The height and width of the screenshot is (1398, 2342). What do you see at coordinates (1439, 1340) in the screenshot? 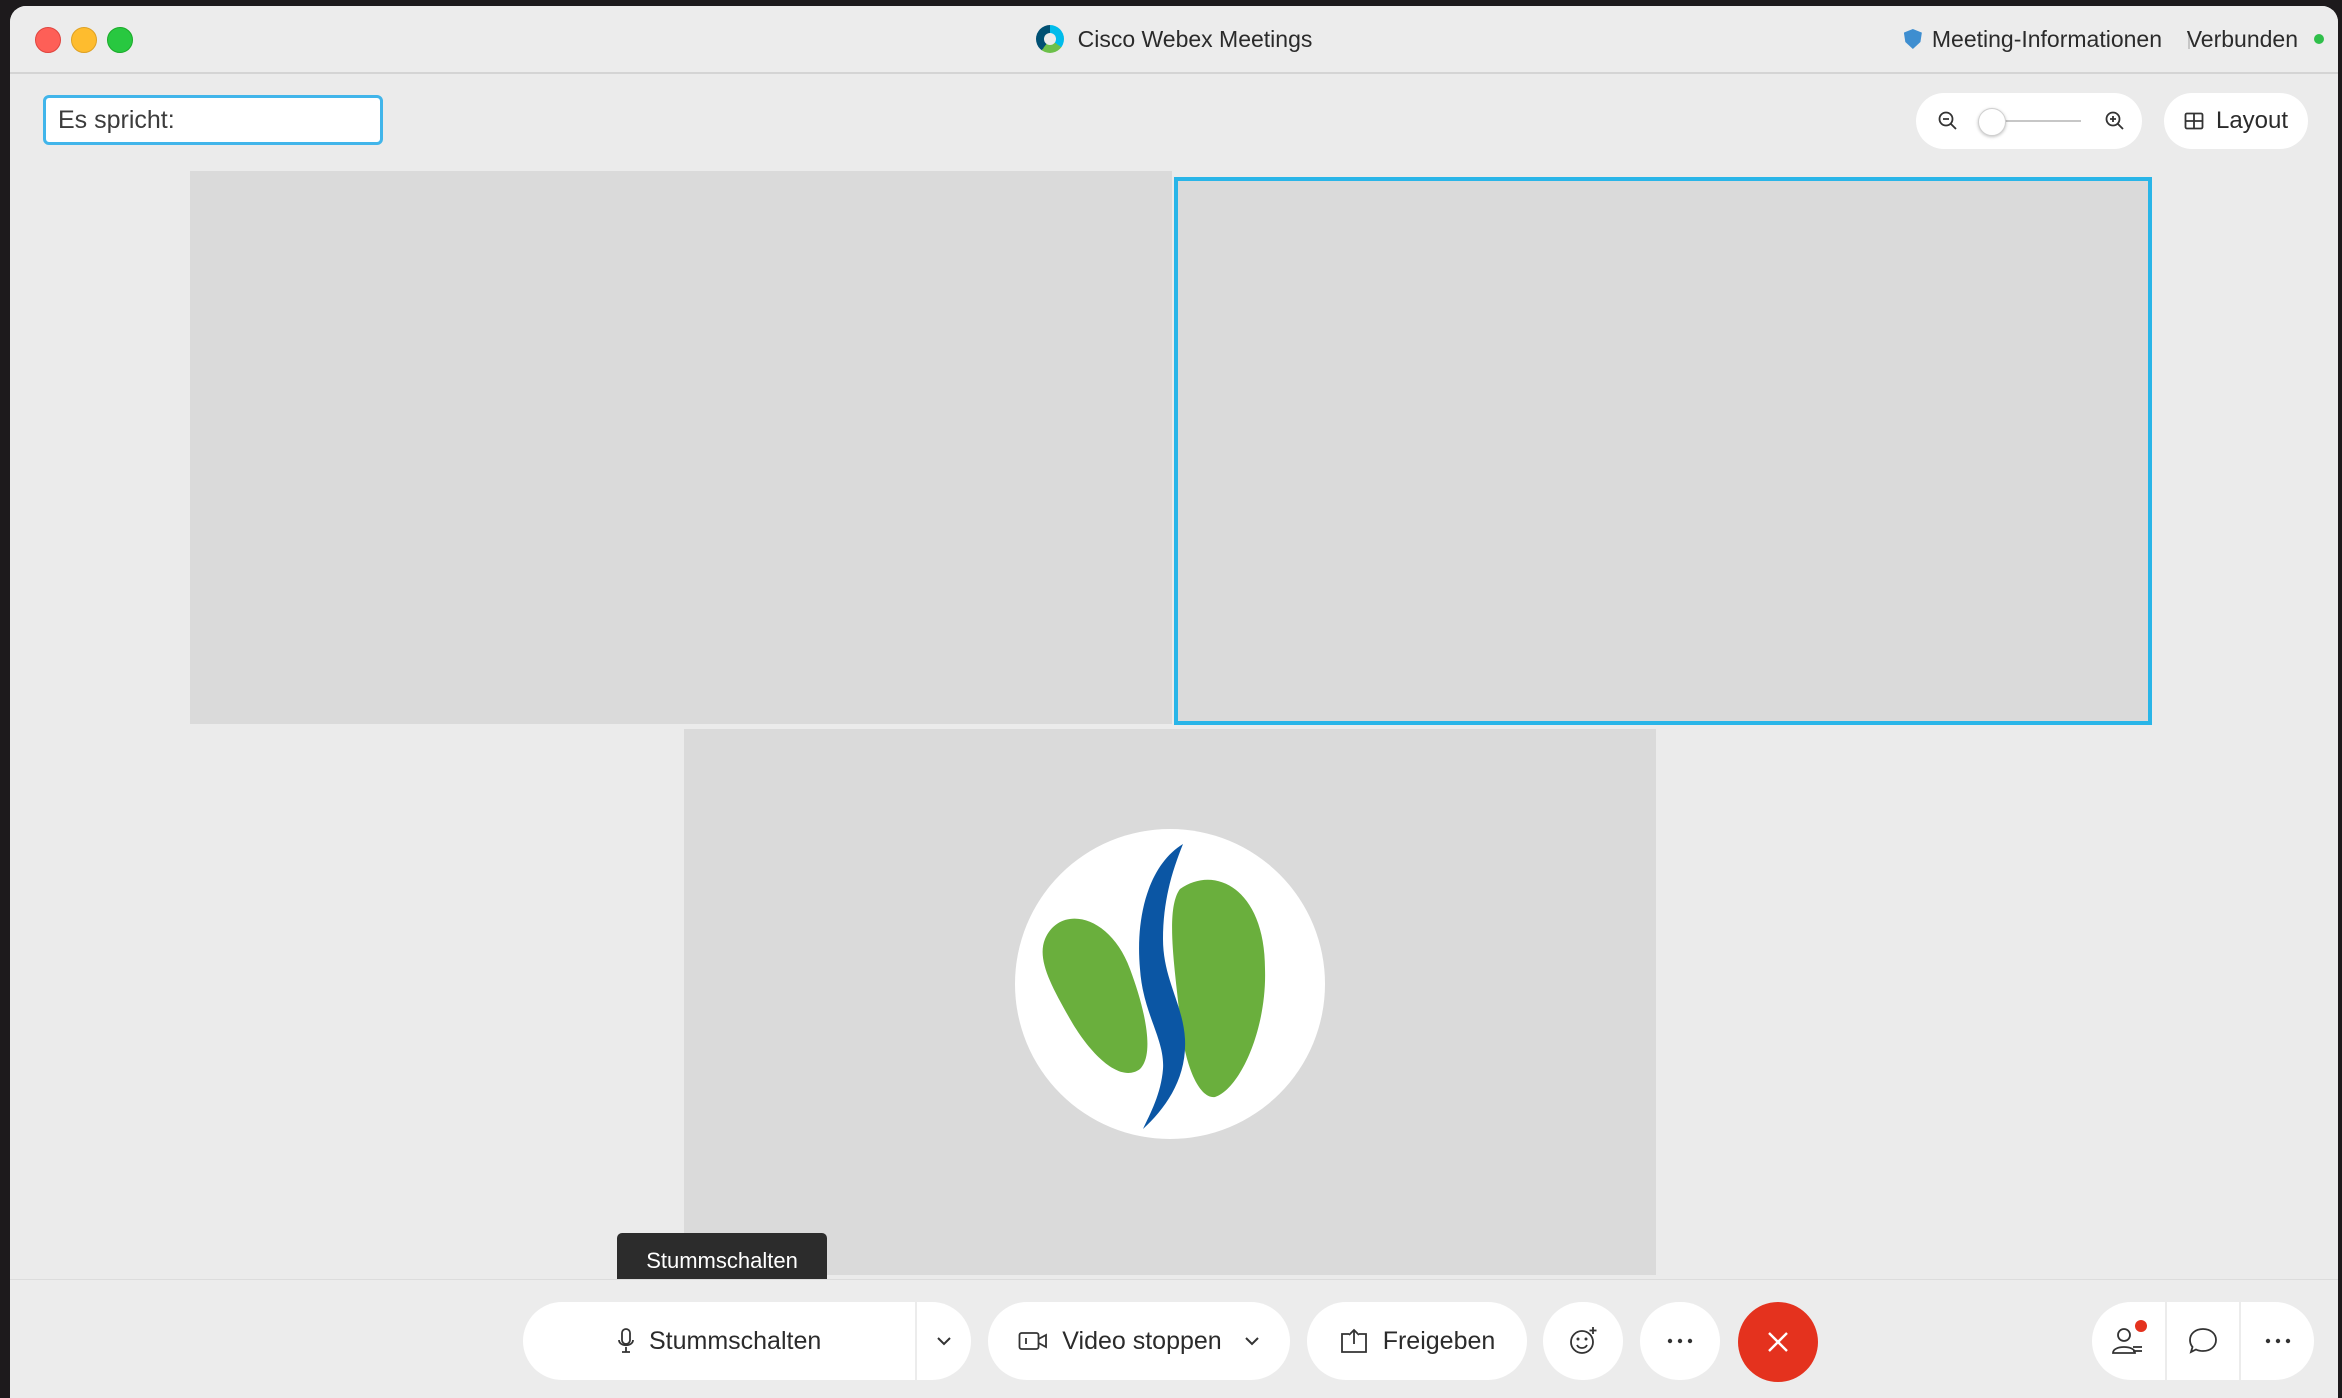
I see `share-label: Freigeben` at bounding box center [1439, 1340].